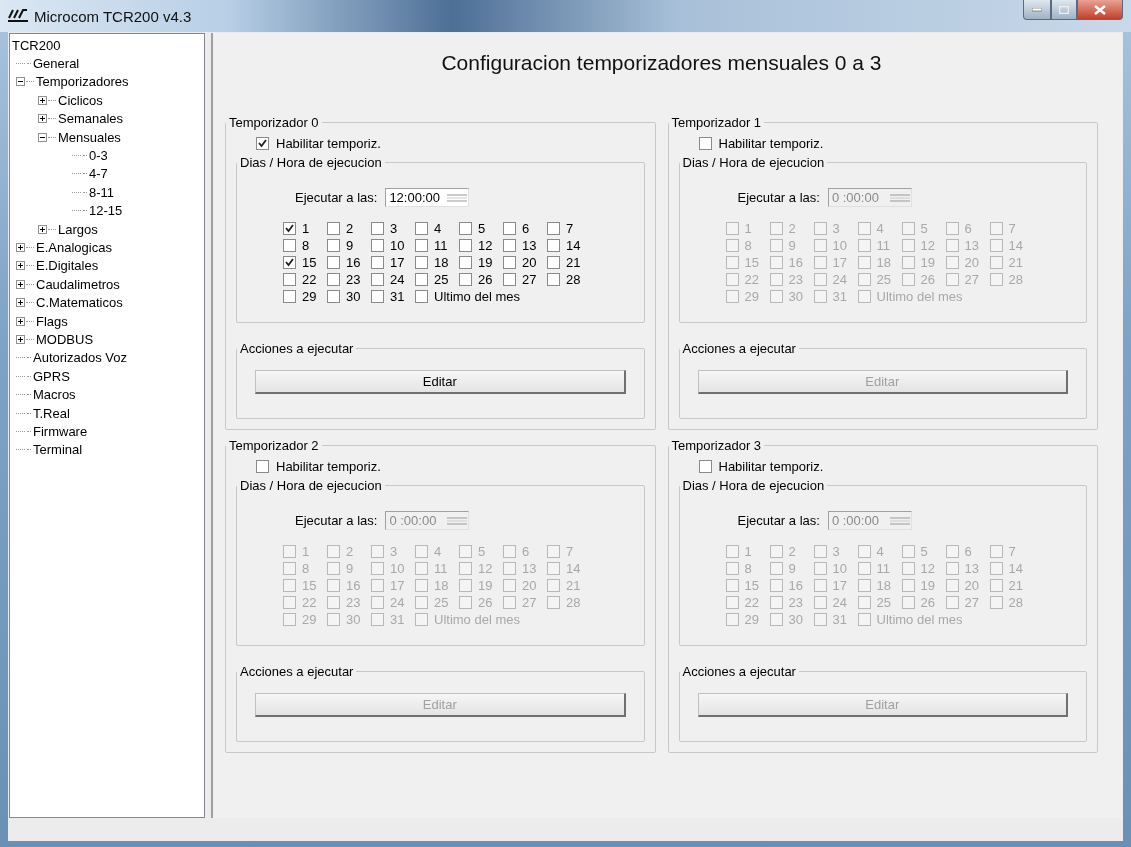  Describe the element at coordinates (795, 296) in the screenshot. I see `day-label: 30` at that location.